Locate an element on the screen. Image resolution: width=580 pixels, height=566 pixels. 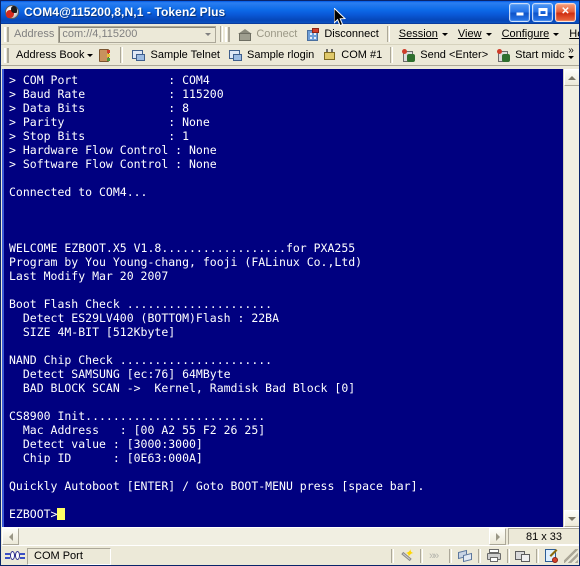
arrow-down-icon is located at coordinates (572, 518).